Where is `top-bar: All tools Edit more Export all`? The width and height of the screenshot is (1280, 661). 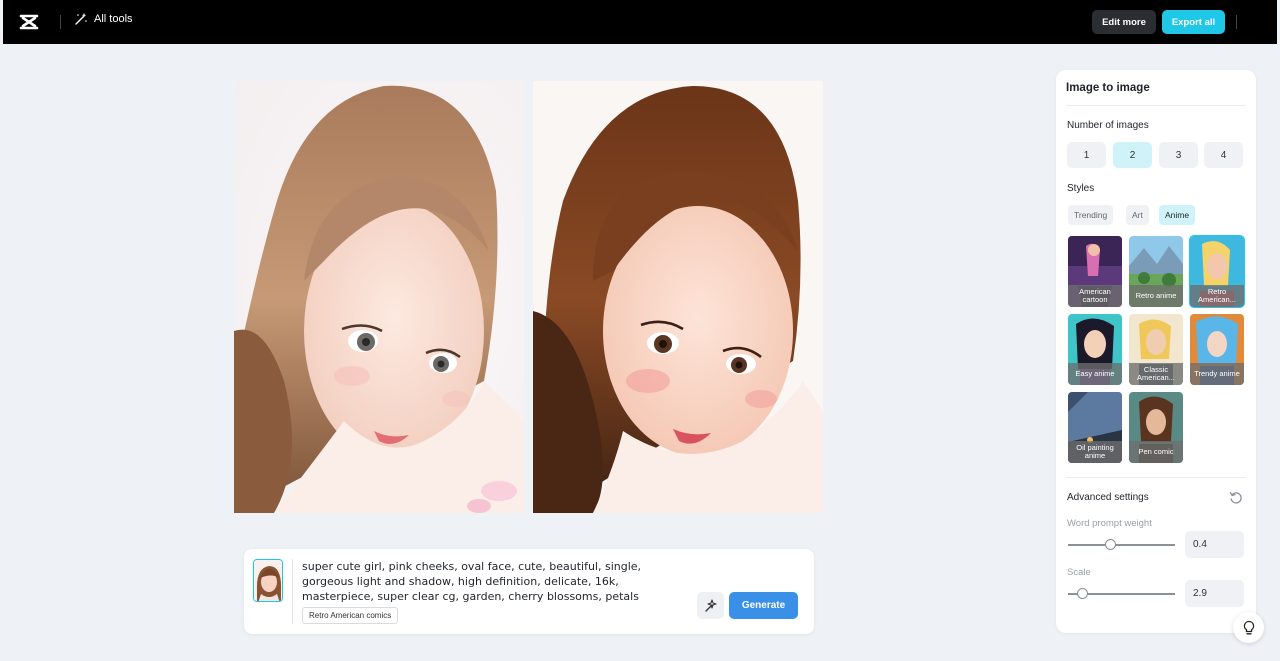 top-bar: All tools Edit more Export all is located at coordinates (640, 22).